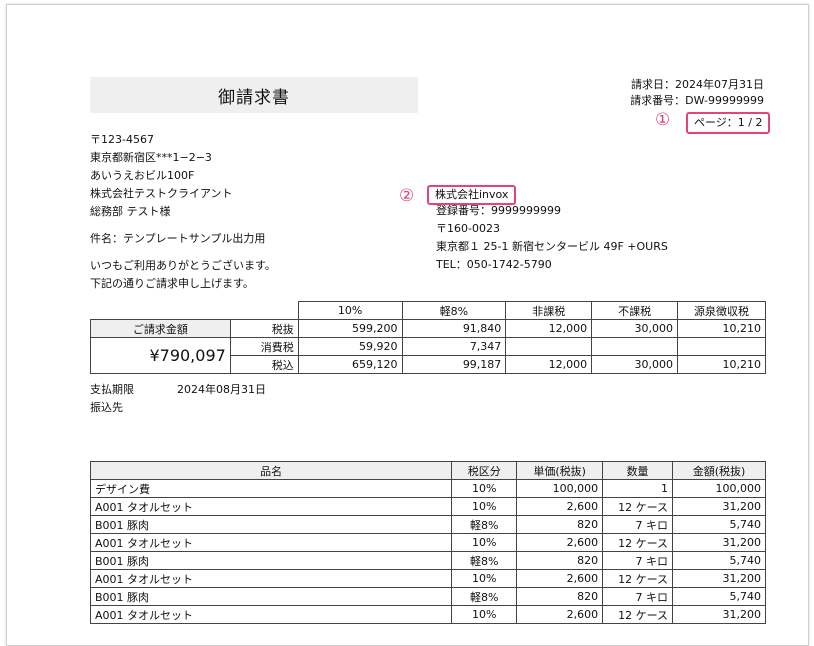 Image resolution: width=814 pixels, height=646 pixels. Describe the element at coordinates (350, 328) in the screenshot. I see `summary-cell: 599,200` at that location.